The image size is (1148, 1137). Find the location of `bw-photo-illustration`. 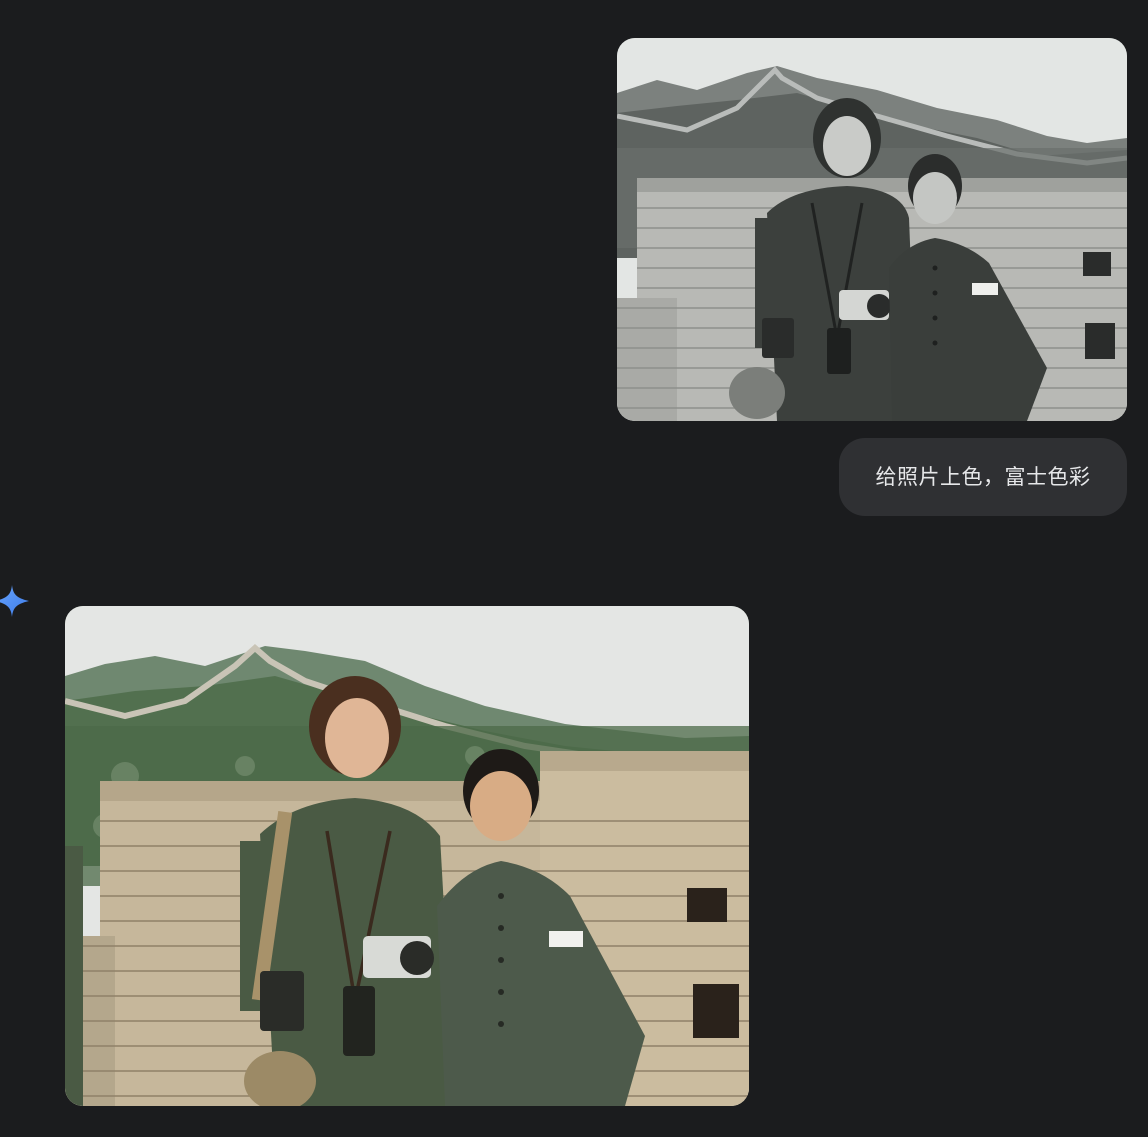

bw-photo-illustration is located at coordinates (872, 229).